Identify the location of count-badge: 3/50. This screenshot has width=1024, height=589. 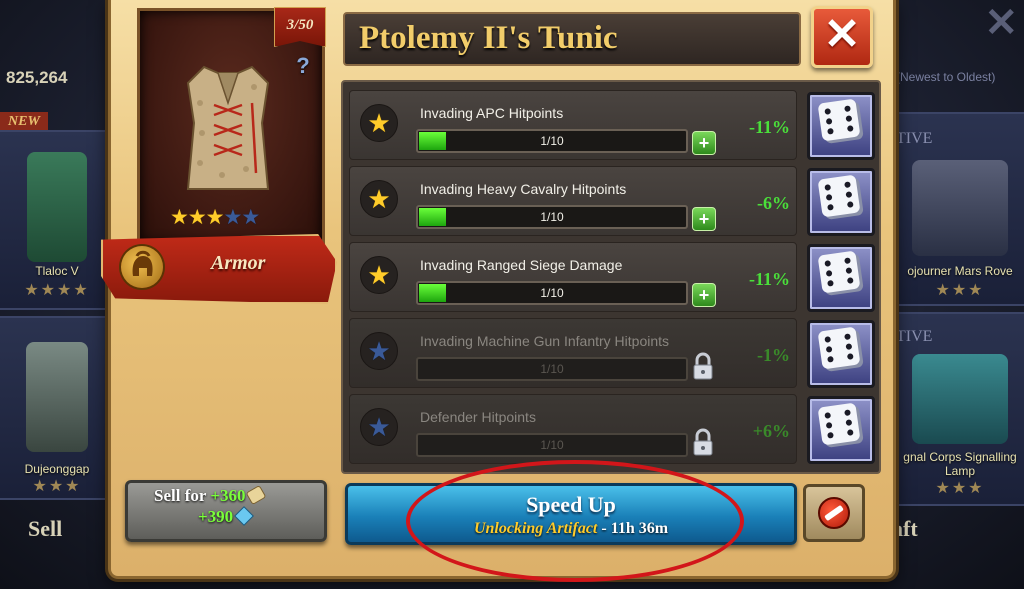
(300, 27).